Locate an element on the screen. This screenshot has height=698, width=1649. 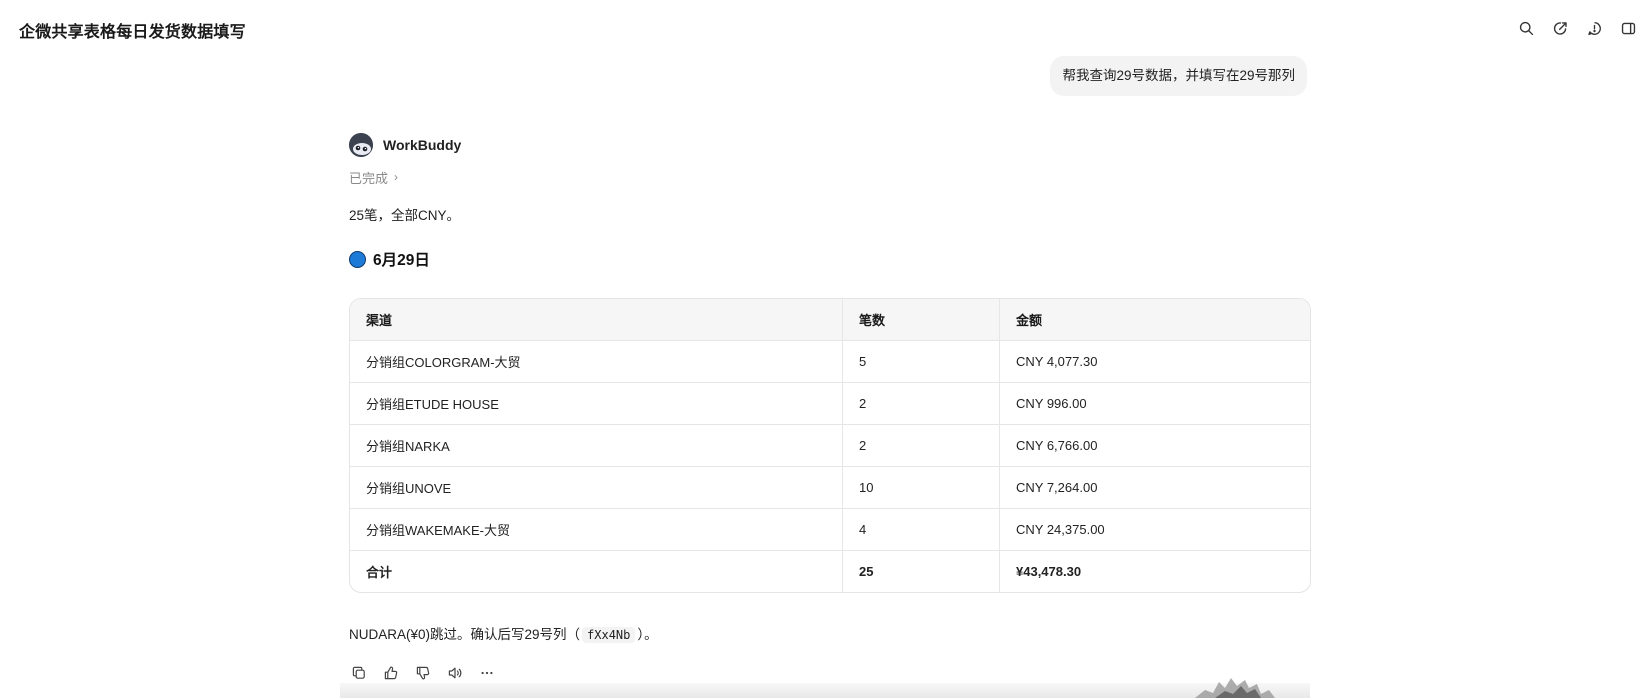
more-icon is located at coordinates (487, 673).